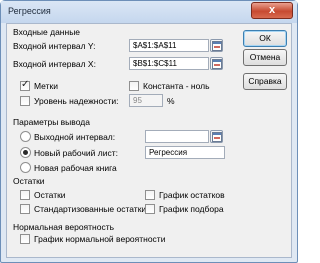 The height and width of the screenshot is (263, 320). I want to click on constant-zero-label: Константа - ноль, so click(176, 86).